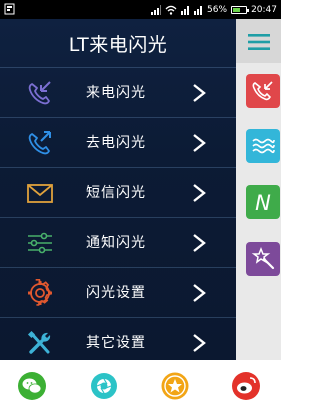 The width and height of the screenshot is (320, 400). Describe the element at coordinates (116, 343) in the screenshot. I see `menu-item-label: 其它设置` at that location.